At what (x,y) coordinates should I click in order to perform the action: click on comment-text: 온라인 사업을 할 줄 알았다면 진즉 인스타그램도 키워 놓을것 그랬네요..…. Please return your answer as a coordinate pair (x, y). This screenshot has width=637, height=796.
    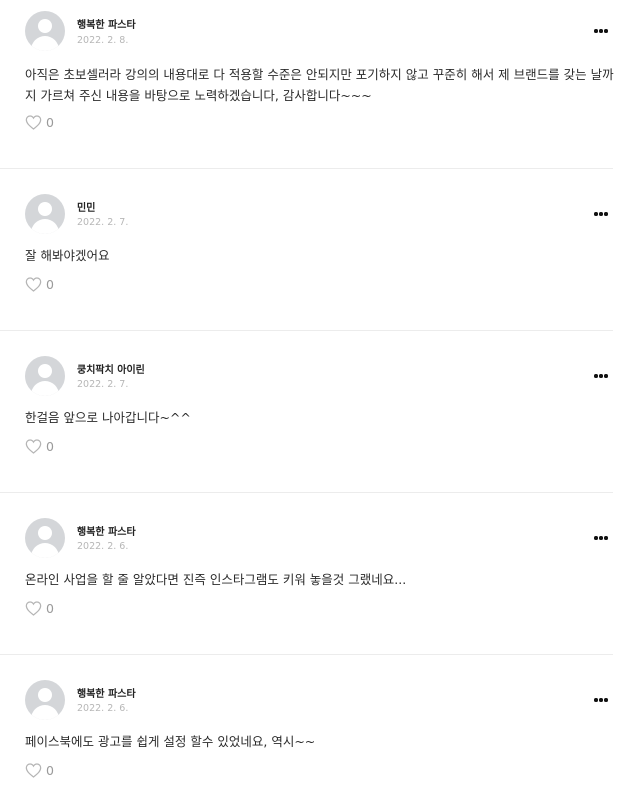
    Looking at the image, I should click on (216, 579).